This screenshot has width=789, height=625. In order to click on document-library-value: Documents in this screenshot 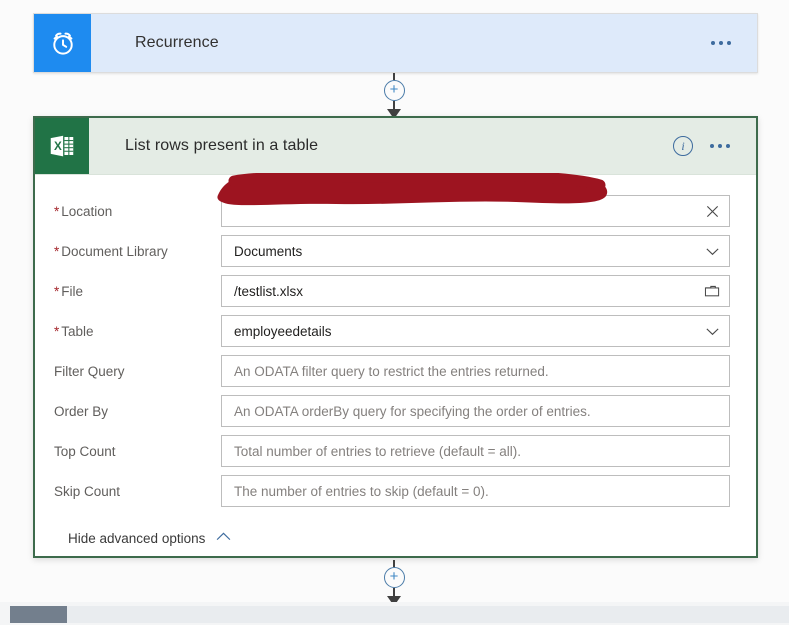, I will do `click(268, 251)`.